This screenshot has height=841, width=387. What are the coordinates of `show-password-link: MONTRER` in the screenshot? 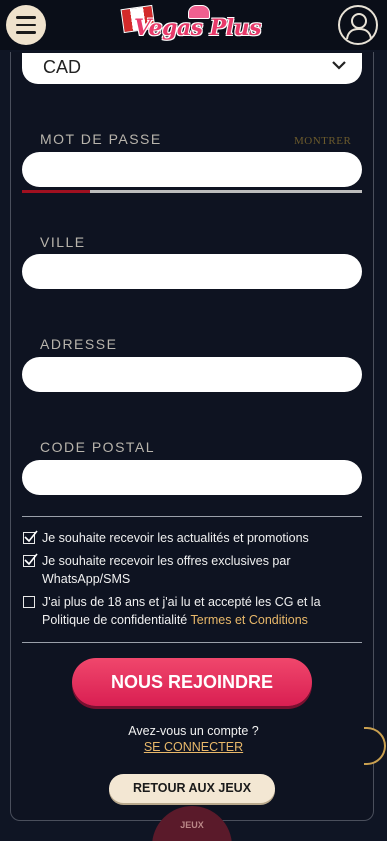 It's located at (322, 141).